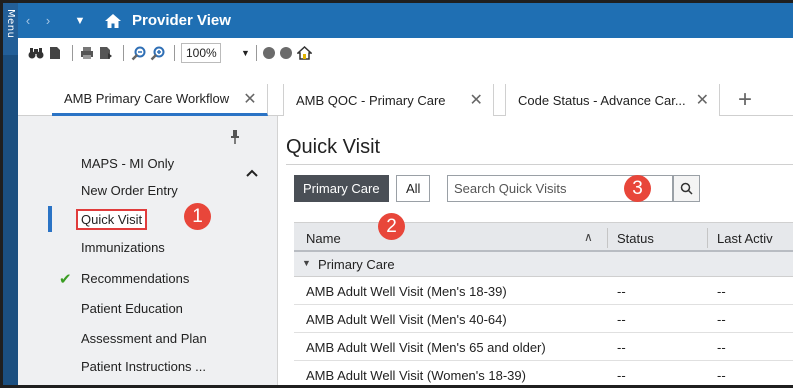  I want to click on home-outline-icon, so click(305, 53).